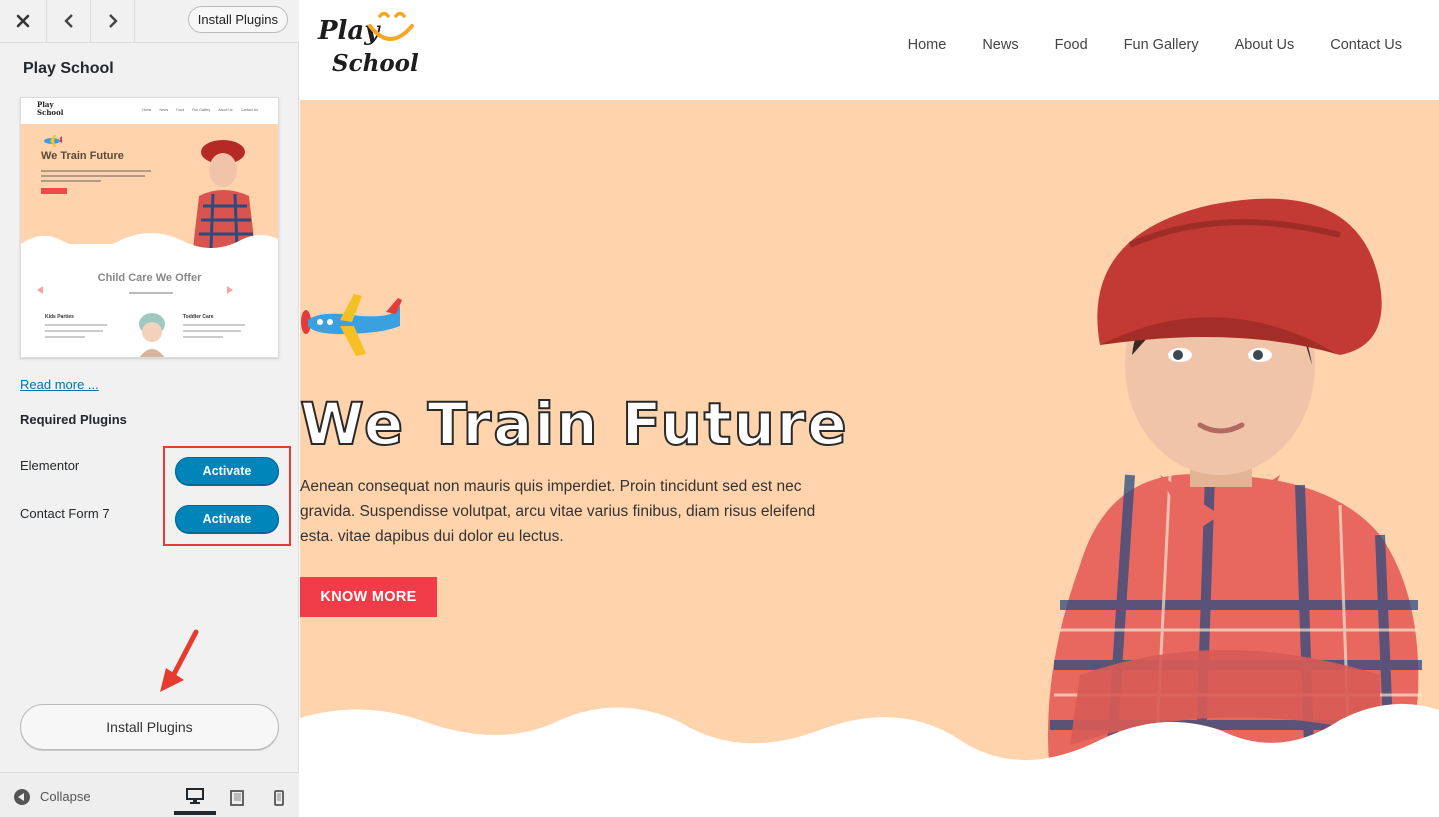 The height and width of the screenshot is (817, 1439). I want to click on collapse-button: Collapse, so click(65, 796).